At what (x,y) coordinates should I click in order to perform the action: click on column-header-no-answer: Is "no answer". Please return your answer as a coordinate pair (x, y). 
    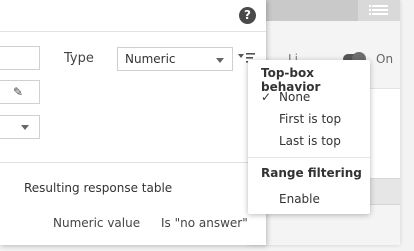
    Looking at the image, I should click on (204, 223).